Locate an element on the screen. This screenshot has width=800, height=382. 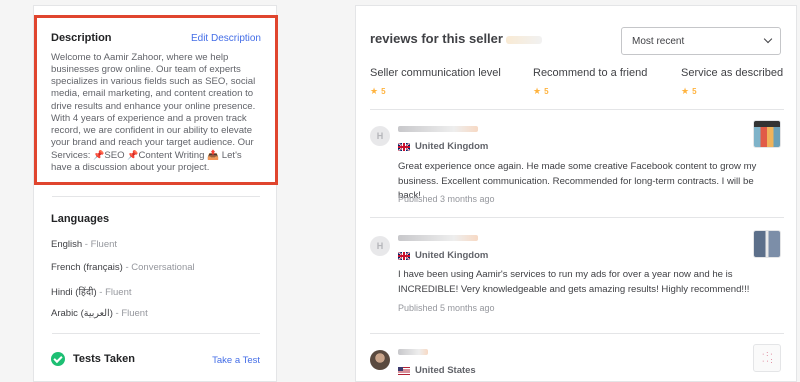
reviewer-country: United States is located at coordinates (445, 370).